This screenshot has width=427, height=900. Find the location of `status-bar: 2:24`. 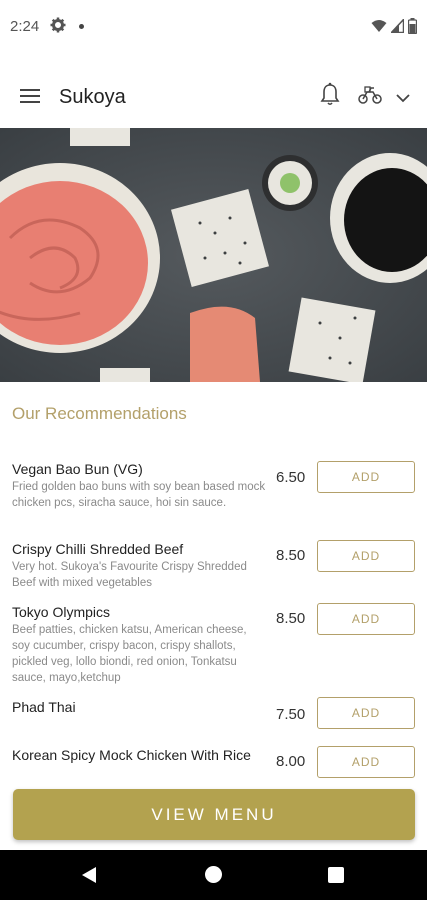

status-bar: 2:24 is located at coordinates (213, 28).